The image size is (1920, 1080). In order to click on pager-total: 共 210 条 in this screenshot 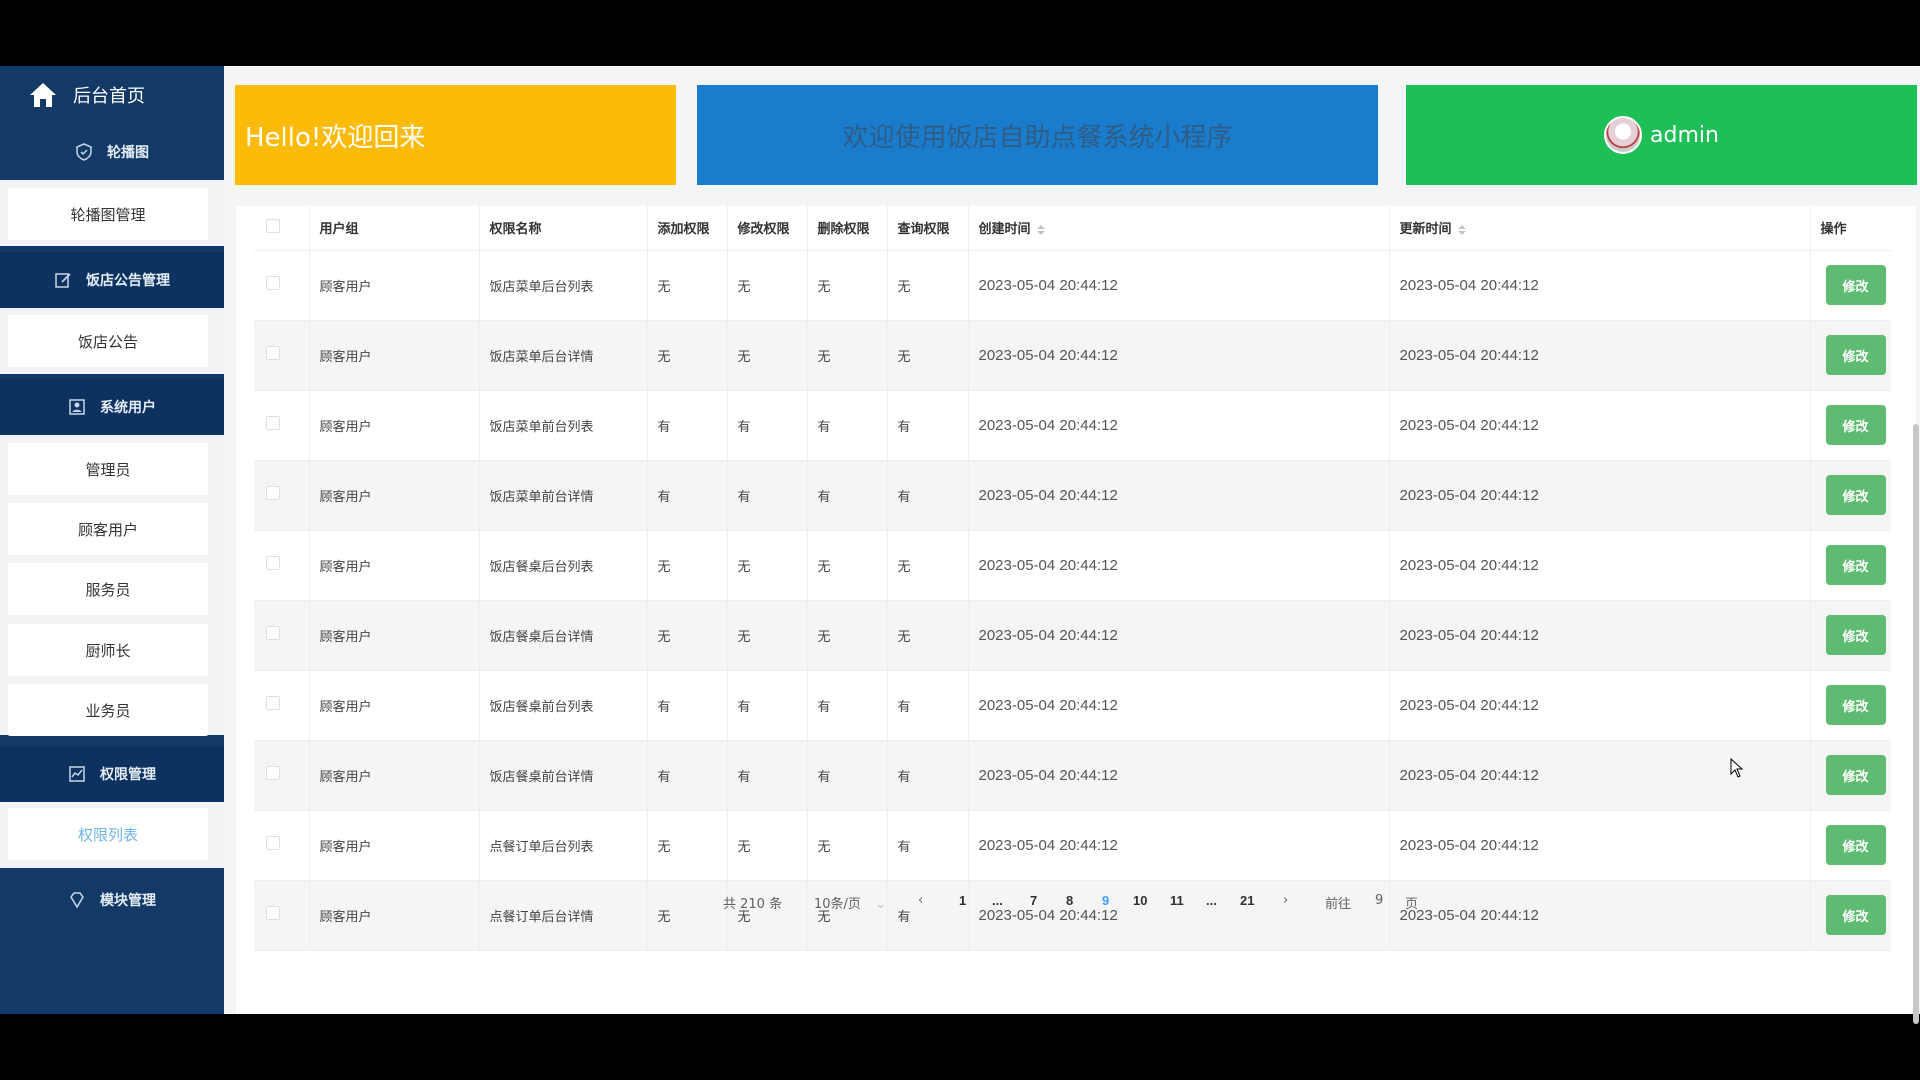, I will do `click(753, 904)`.